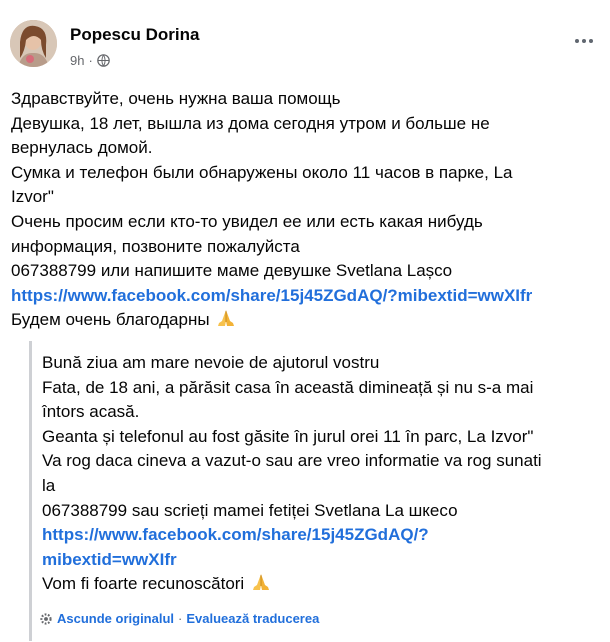 The width and height of the screenshot is (610, 642). What do you see at coordinates (103, 60) in the screenshot?
I see `globe-icon` at bounding box center [103, 60].